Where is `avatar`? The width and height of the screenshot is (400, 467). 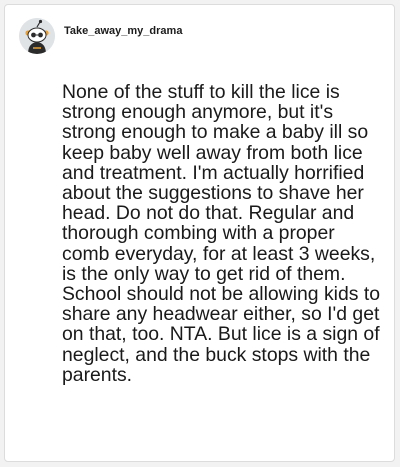 avatar is located at coordinates (37, 36).